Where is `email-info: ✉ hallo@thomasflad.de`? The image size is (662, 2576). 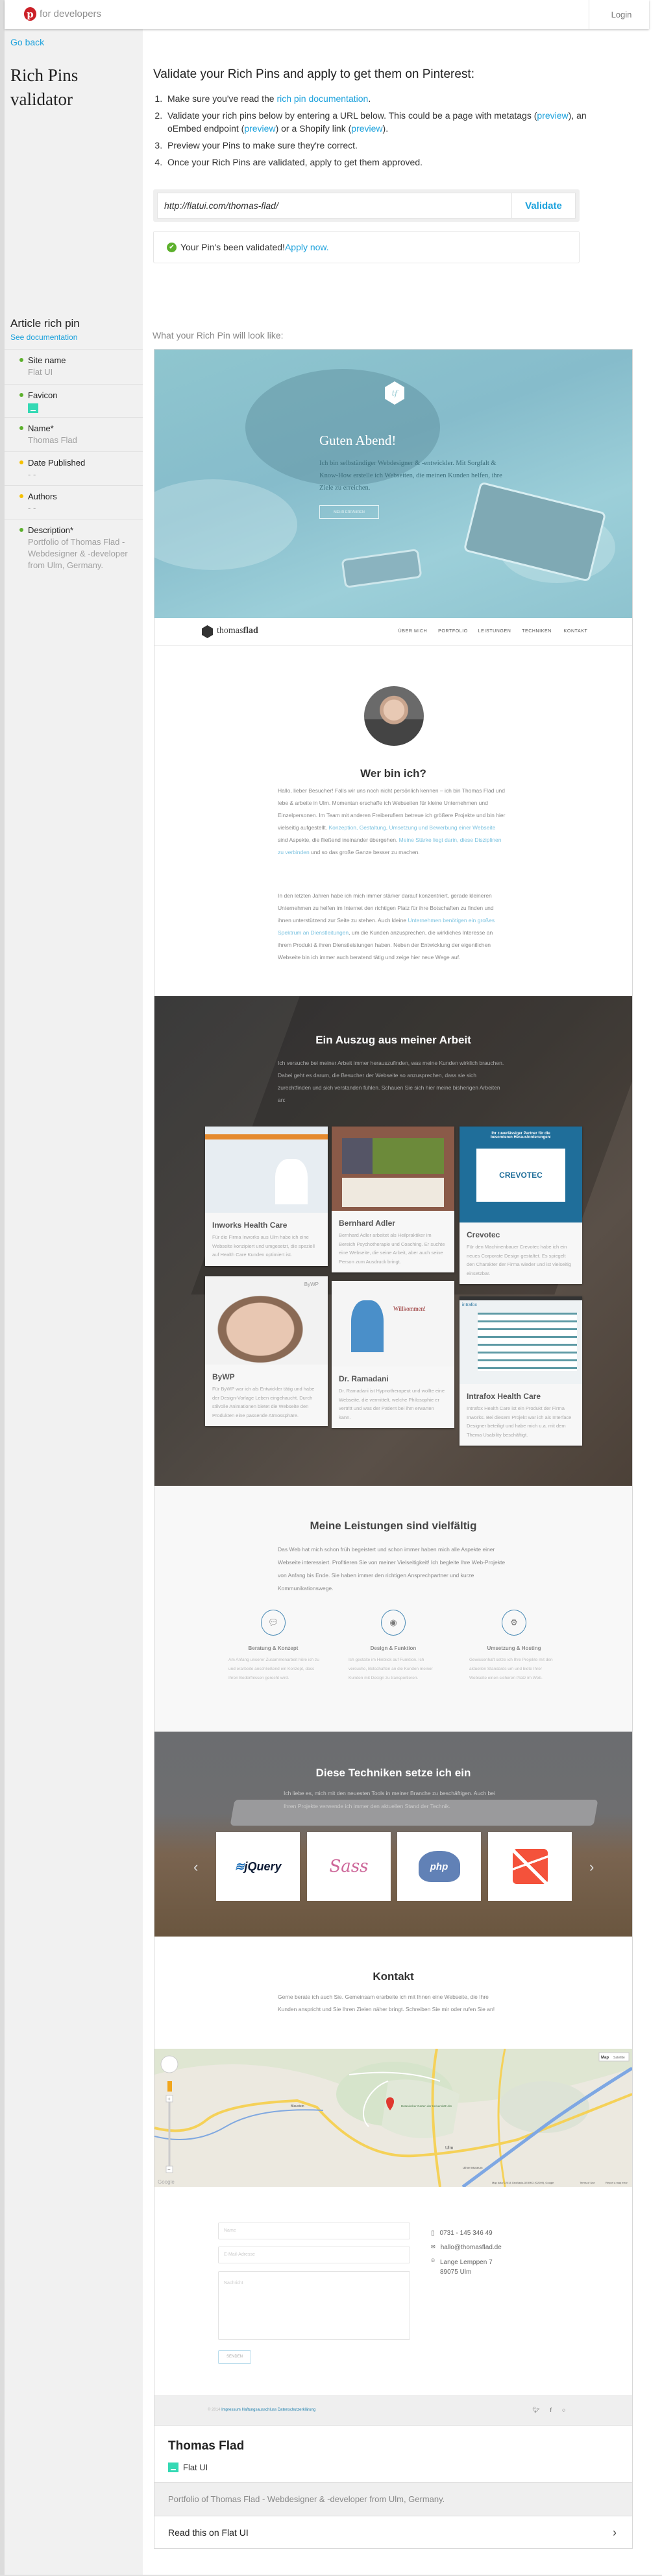
email-info: ✉ hallo@thomasflad.de is located at coordinates (467, 2247).